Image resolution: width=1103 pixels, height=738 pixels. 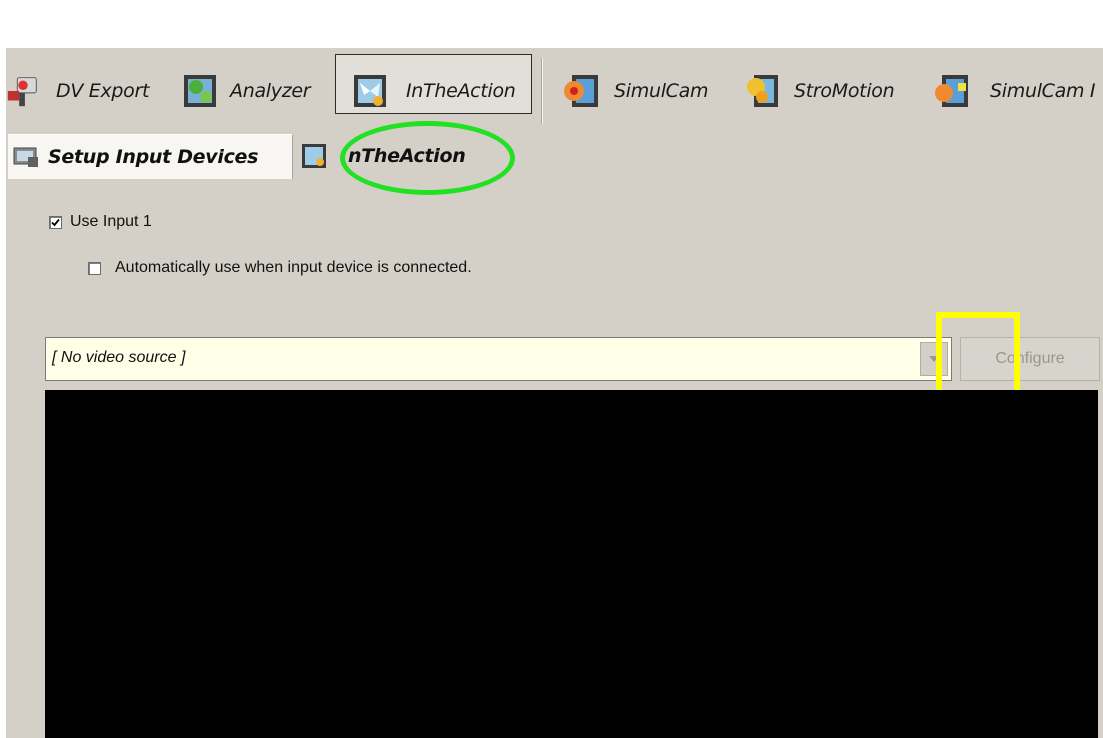 I want to click on intheaction-icon, so click(x=370, y=91).